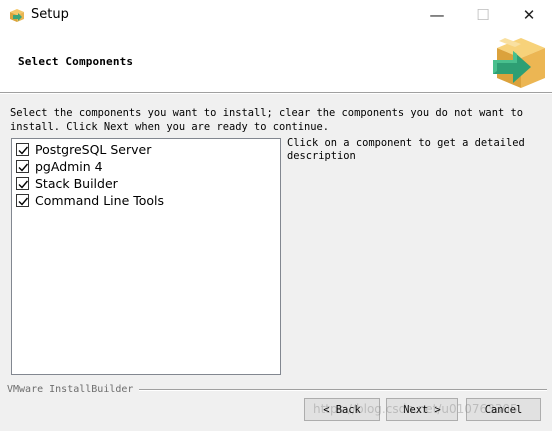 Image resolution: width=552 pixels, height=431 pixels. I want to click on window-title: Setup, so click(50, 14).